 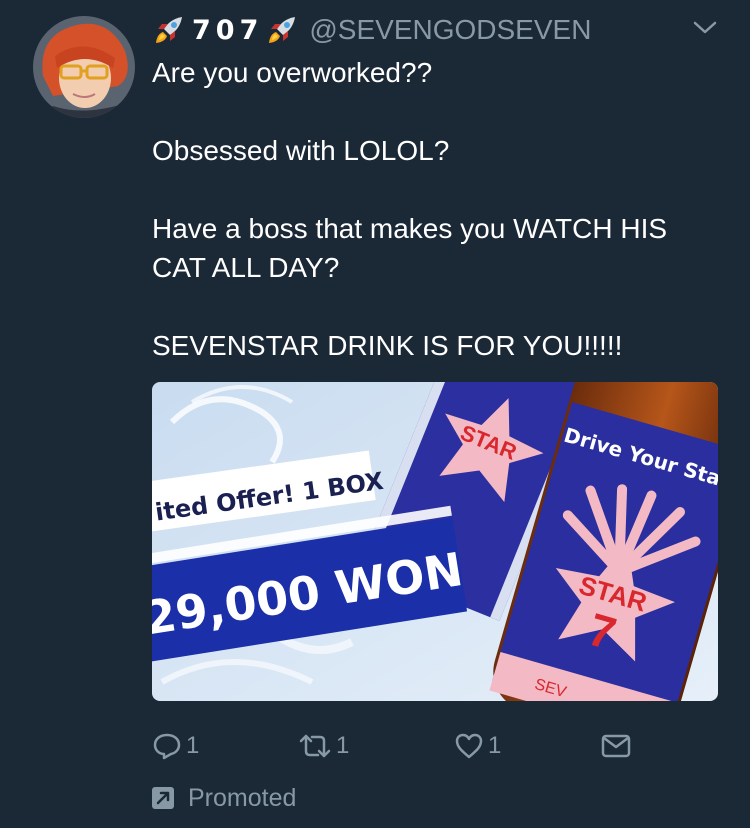 What do you see at coordinates (469, 746) in the screenshot?
I see `heart-icon` at bounding box center [469, 746].